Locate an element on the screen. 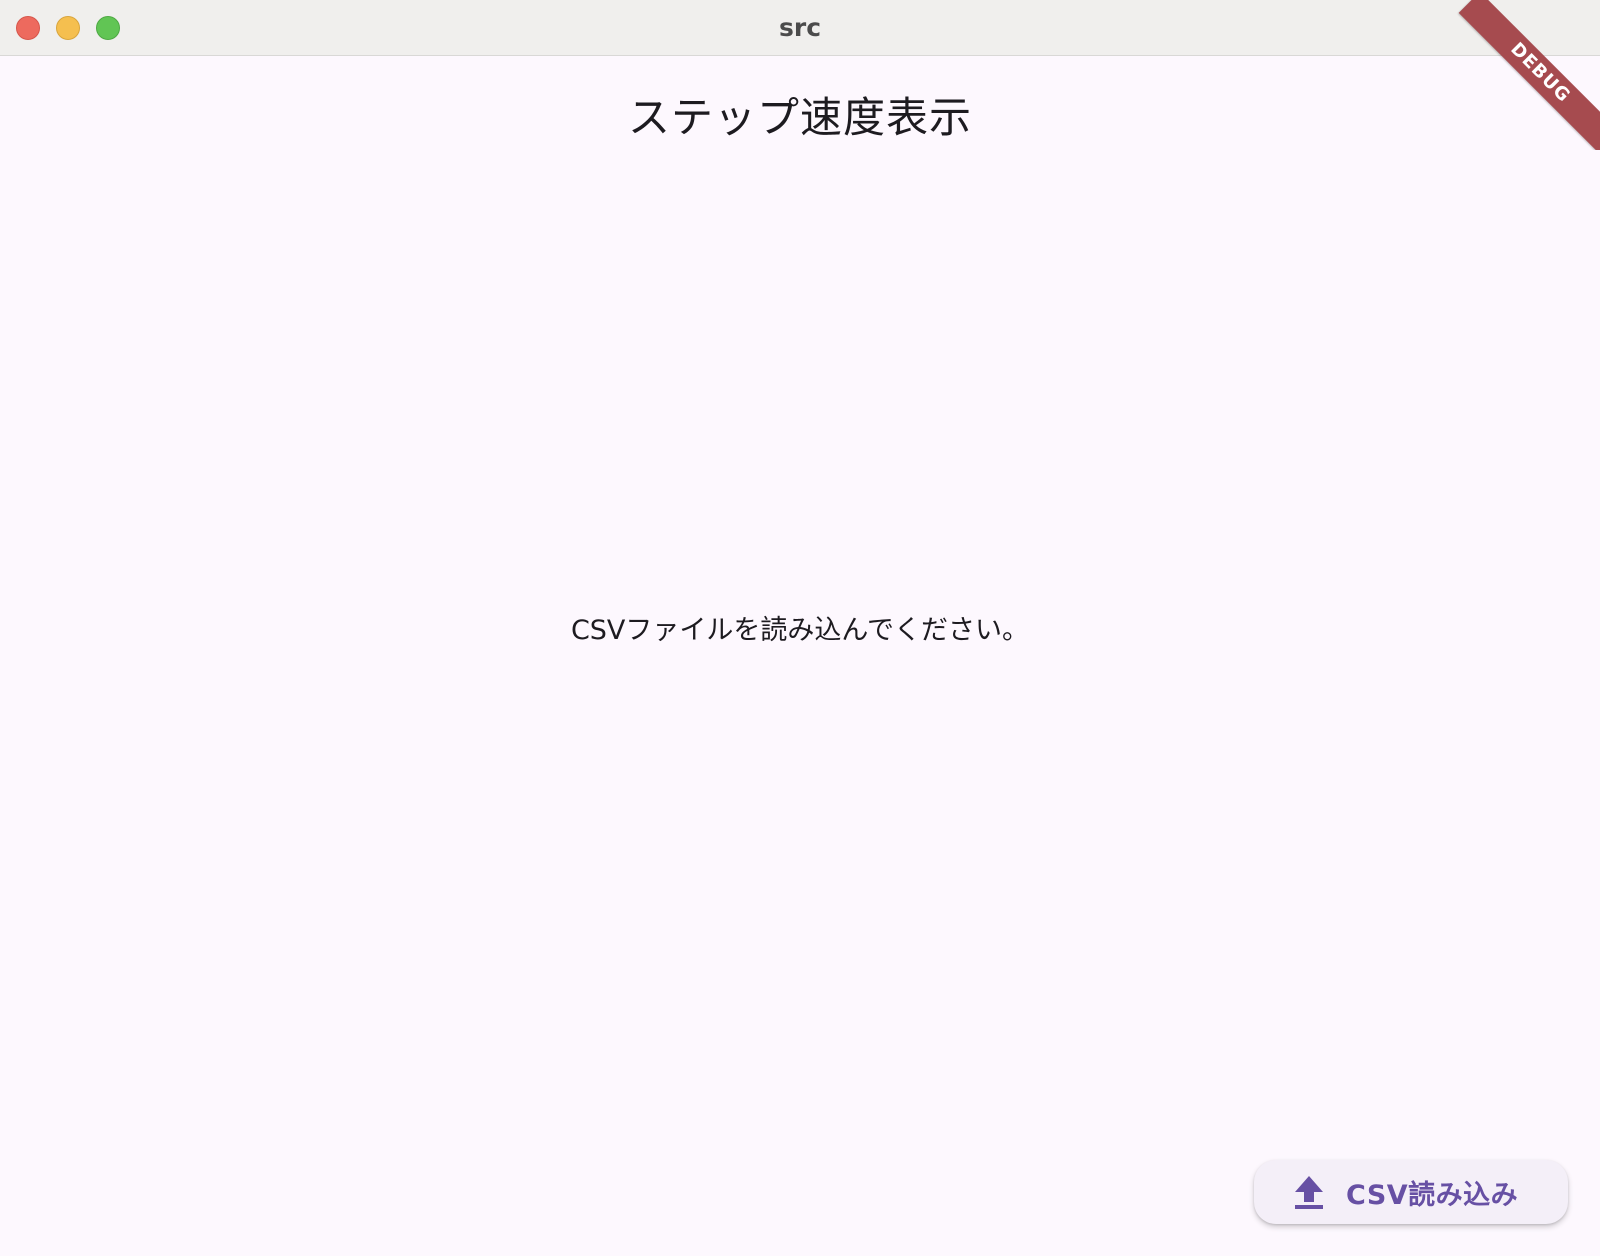 This screenshot has width=1600, height=1256. load-csv-button-label: CSV読み込み is located at coordinates (1432, 1195).